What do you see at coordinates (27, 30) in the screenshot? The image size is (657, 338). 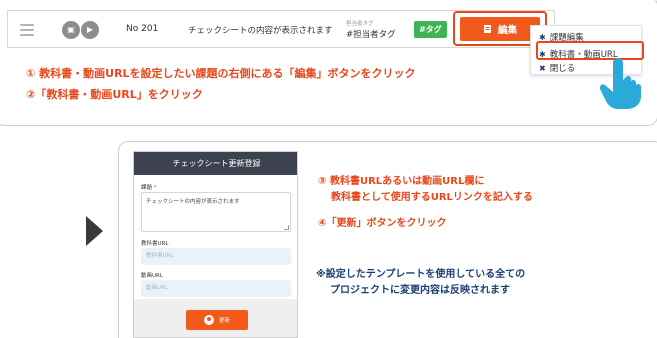 I see `drag-handle-icon` at bounding box center [27, 30].